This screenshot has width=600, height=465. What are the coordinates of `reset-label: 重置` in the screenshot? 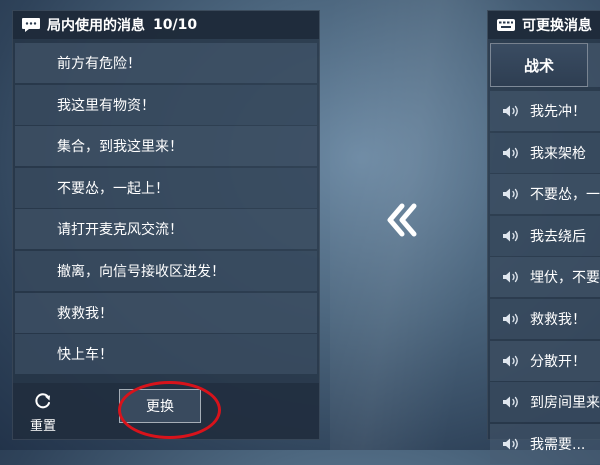 It's located at (42, 426).